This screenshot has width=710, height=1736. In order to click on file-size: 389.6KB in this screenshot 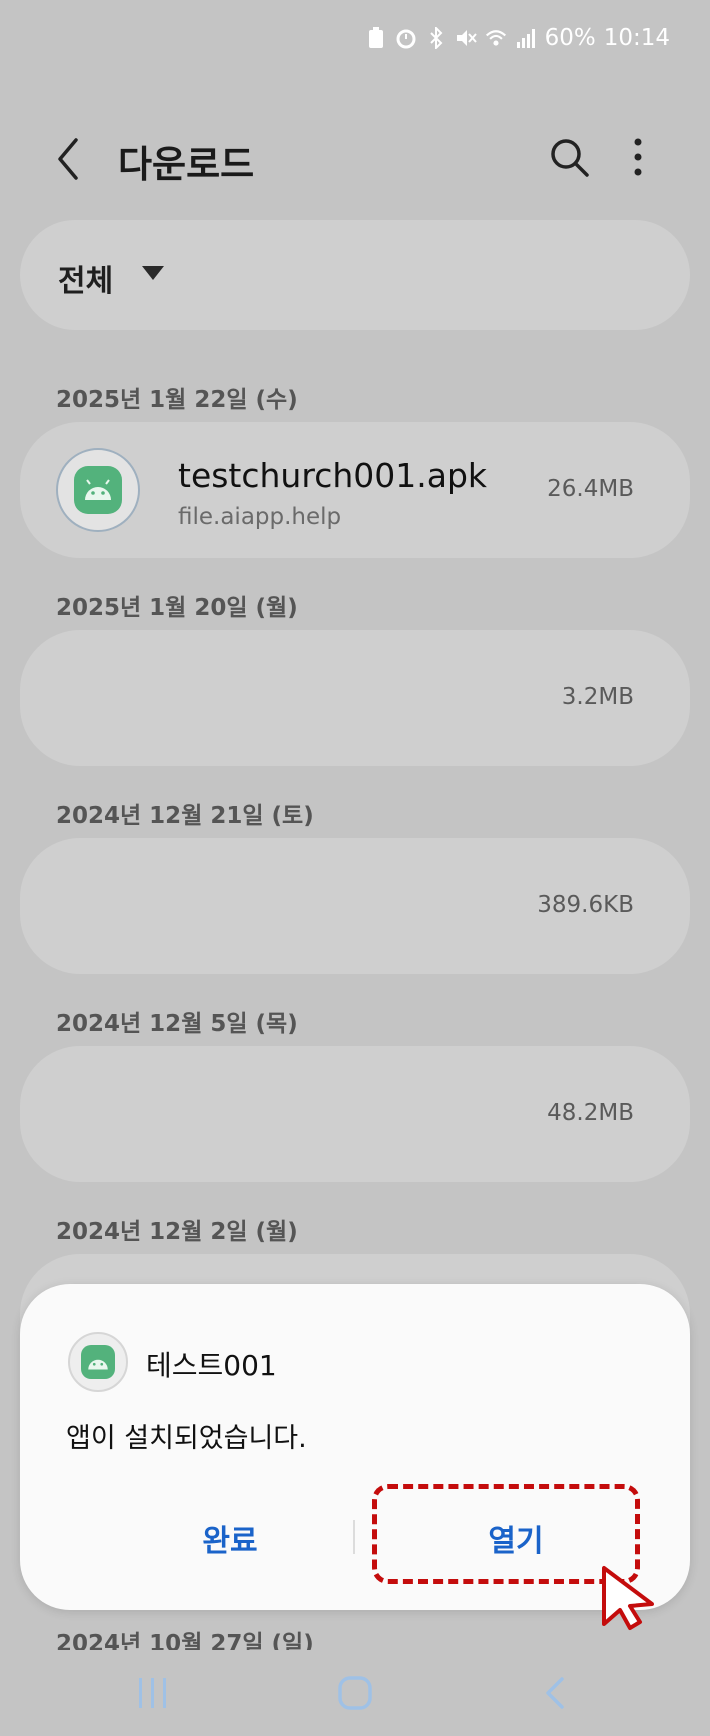, I will do `click(585, 905)`.